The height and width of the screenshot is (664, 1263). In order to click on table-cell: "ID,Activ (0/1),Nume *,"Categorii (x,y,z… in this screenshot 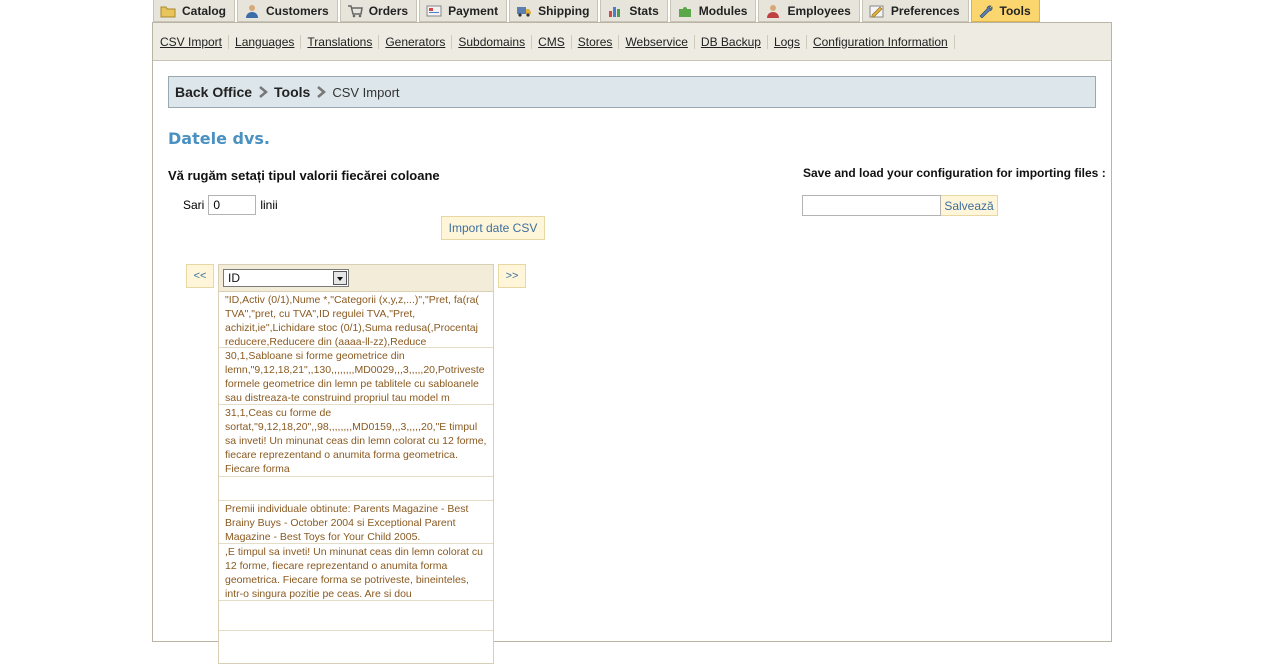, I will do `click(356, 320)`.